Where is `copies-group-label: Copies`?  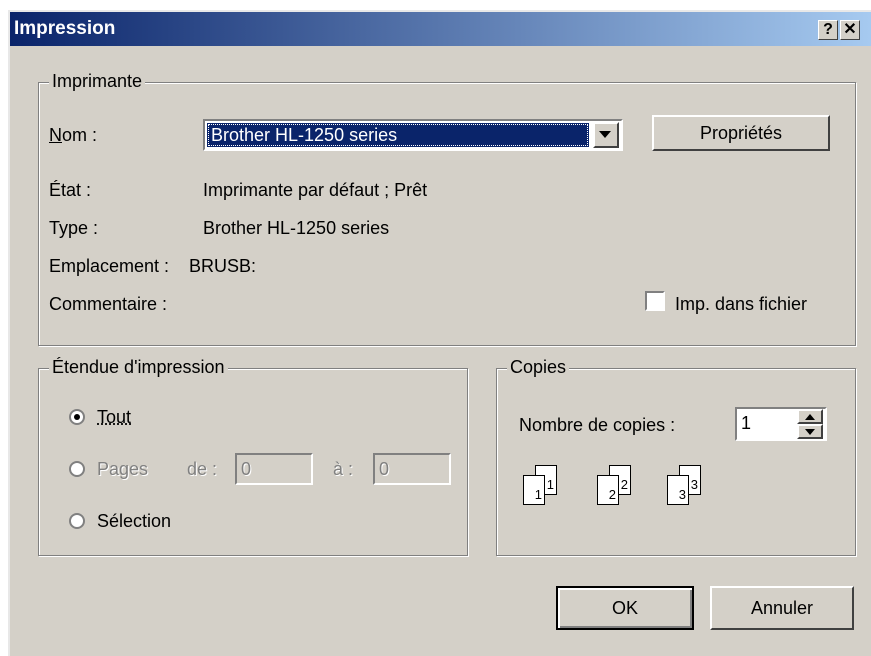 copies-group-label: Copies is located at coordinates (538, 367).